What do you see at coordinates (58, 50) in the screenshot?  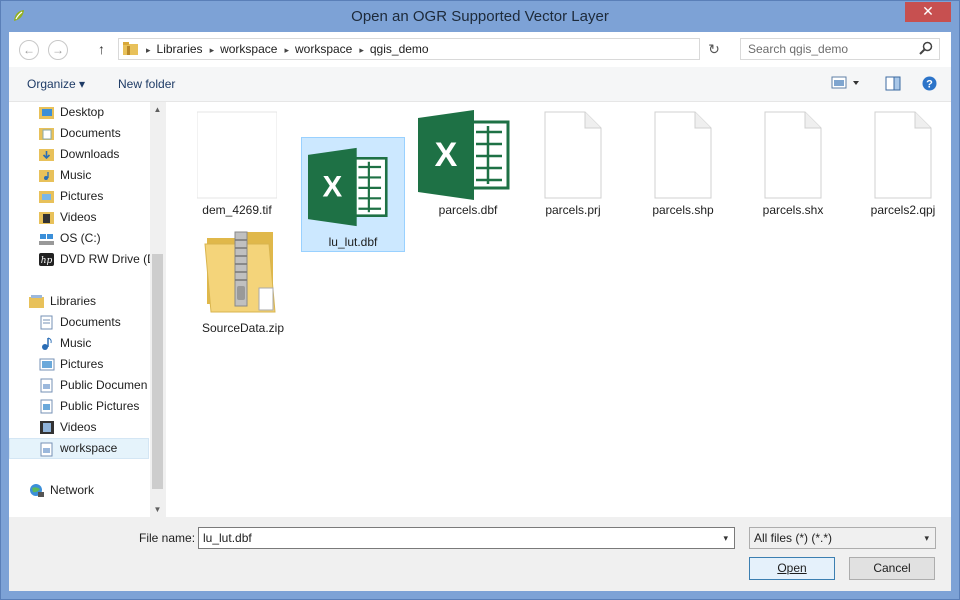 I see `forward-button: →` at bounding box center [58, 50].